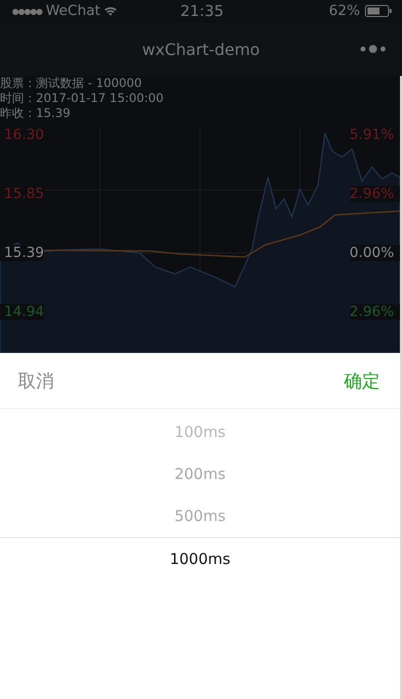  Describe the element at coordinates (22, 312) in the screenshot. I see `price-label: 14.94` at that location.